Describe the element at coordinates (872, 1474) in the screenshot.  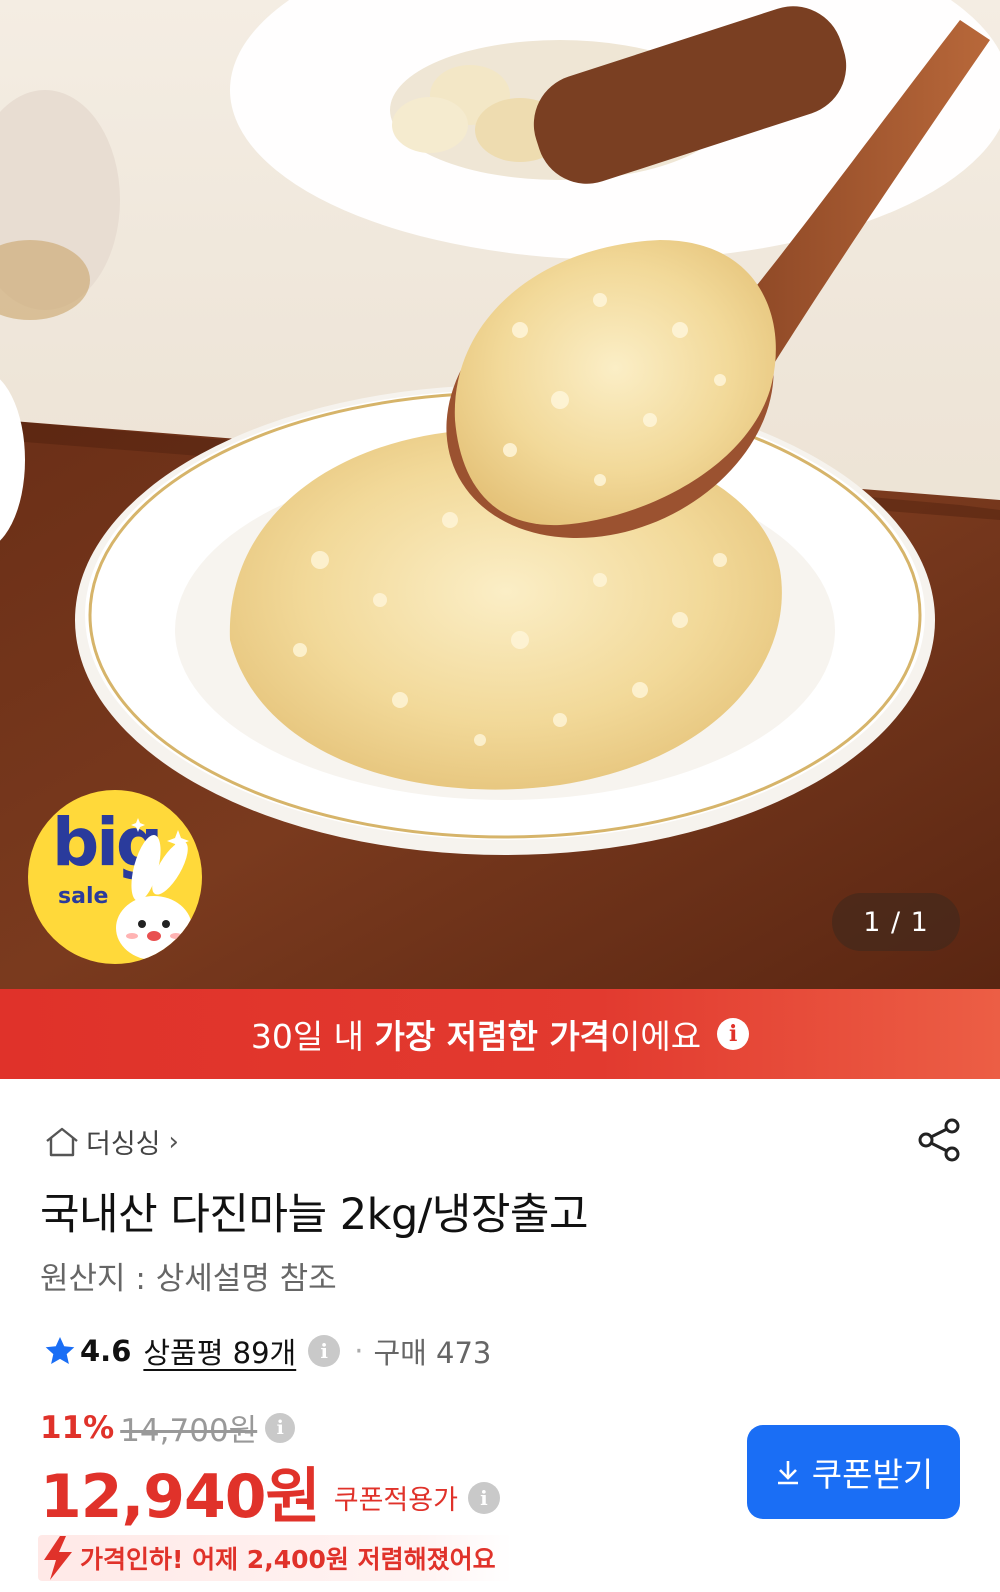
I see `coupon-button-label: 쿠폰받기` at that location.